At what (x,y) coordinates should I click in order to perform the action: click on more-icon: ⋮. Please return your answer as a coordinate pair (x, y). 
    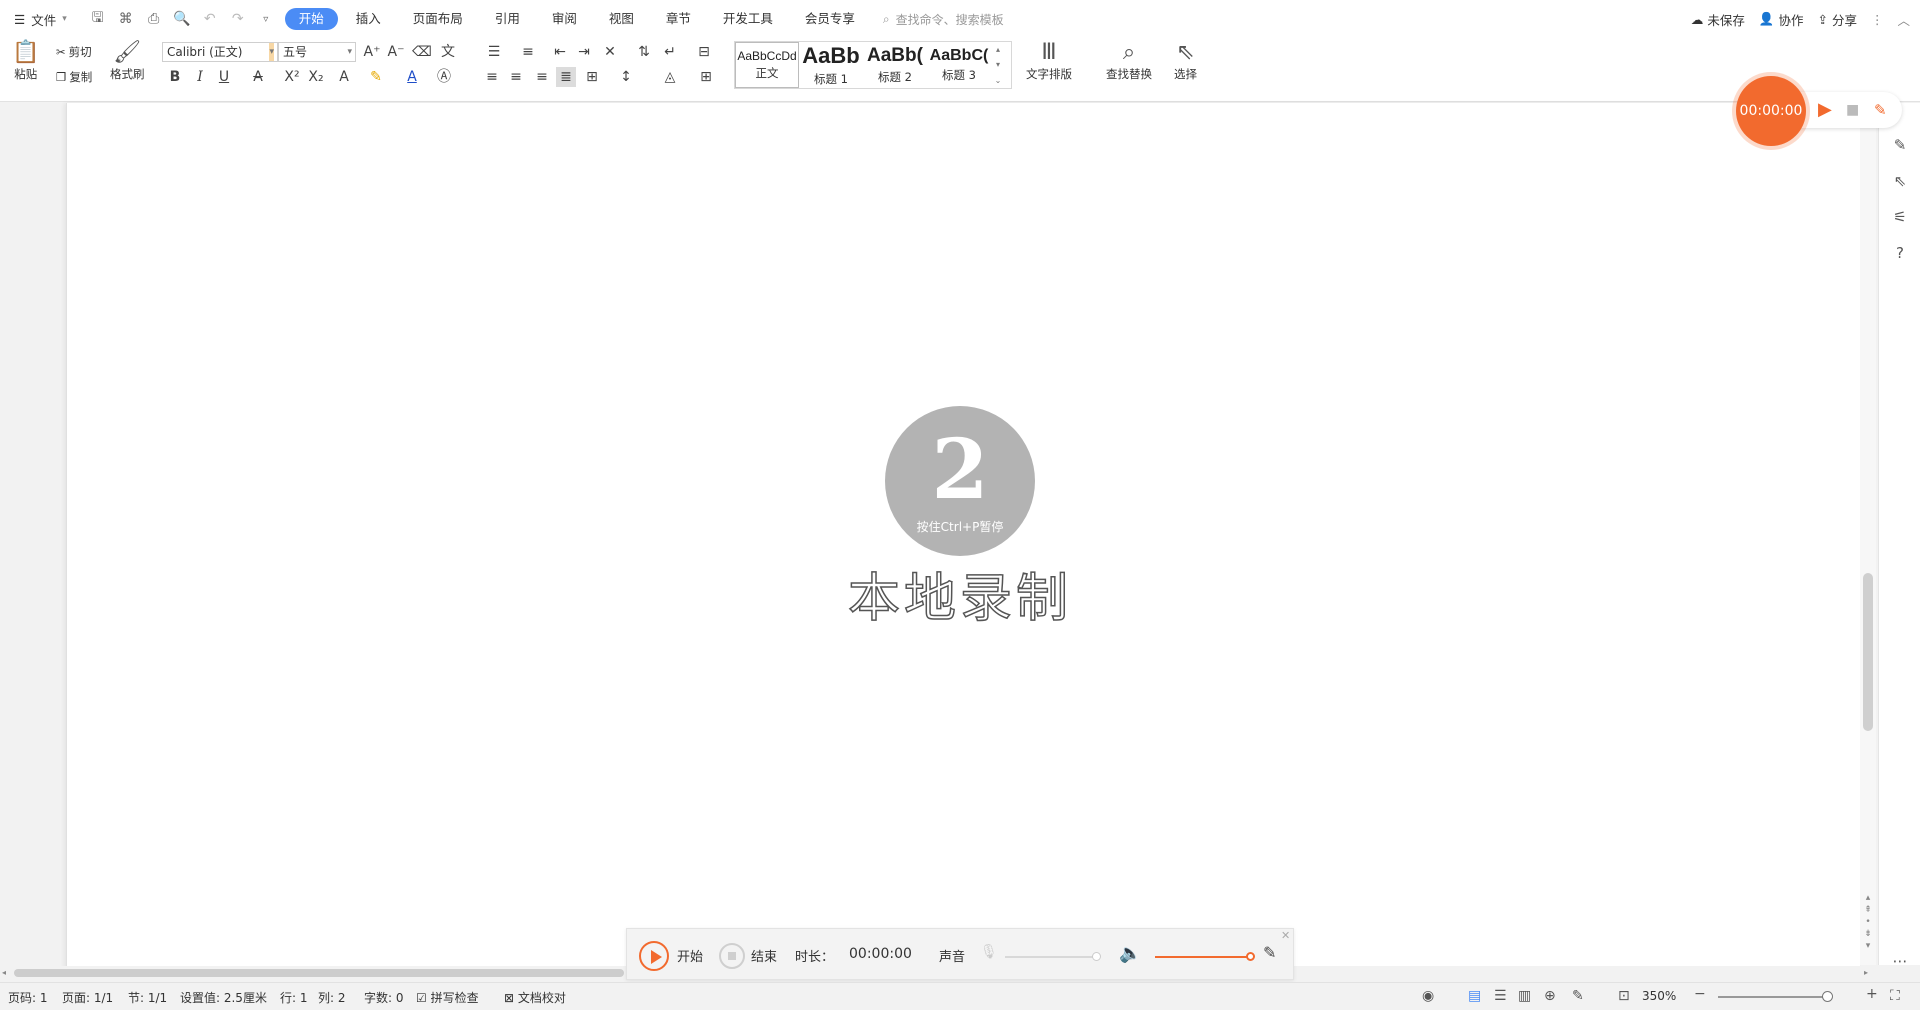
    Looking at the image, I should click on (1877, 19).